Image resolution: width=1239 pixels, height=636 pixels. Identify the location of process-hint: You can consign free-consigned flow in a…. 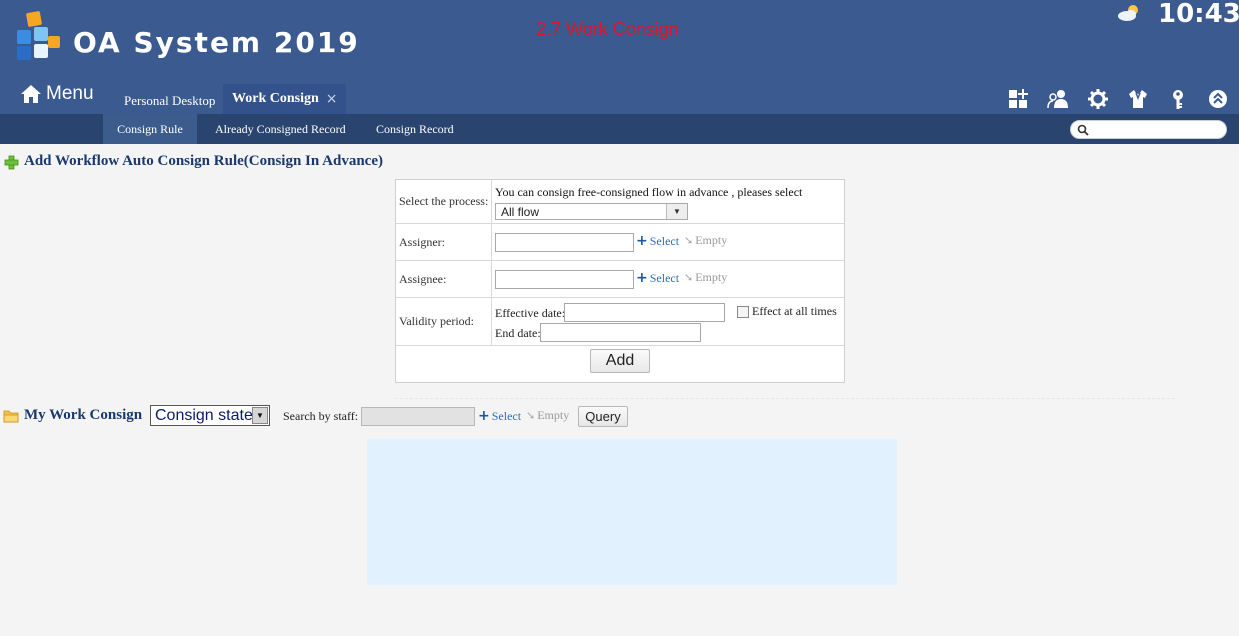
(649, 192).